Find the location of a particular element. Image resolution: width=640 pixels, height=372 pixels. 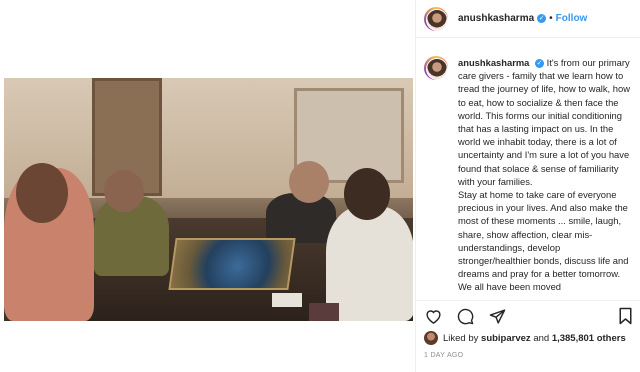

likes-prefix: Liked by is located at coordinates (461, 338).